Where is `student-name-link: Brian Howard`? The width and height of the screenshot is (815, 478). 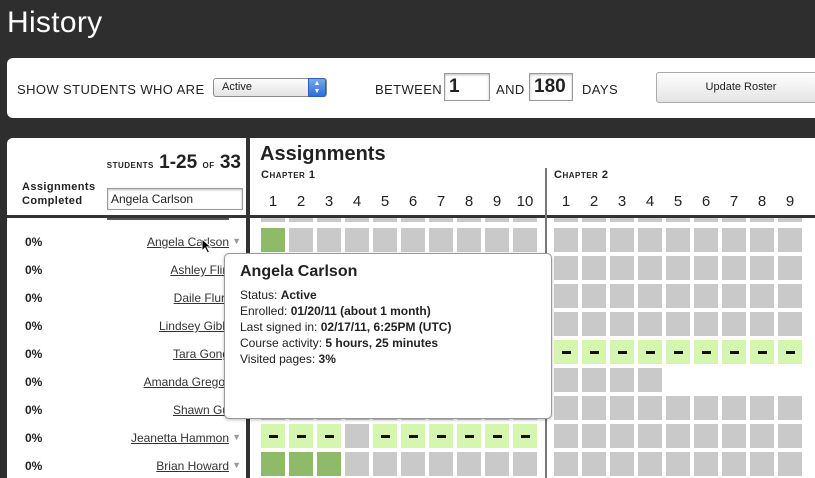 student-name-link: Brian Howard is located at coordinates (192, 466).